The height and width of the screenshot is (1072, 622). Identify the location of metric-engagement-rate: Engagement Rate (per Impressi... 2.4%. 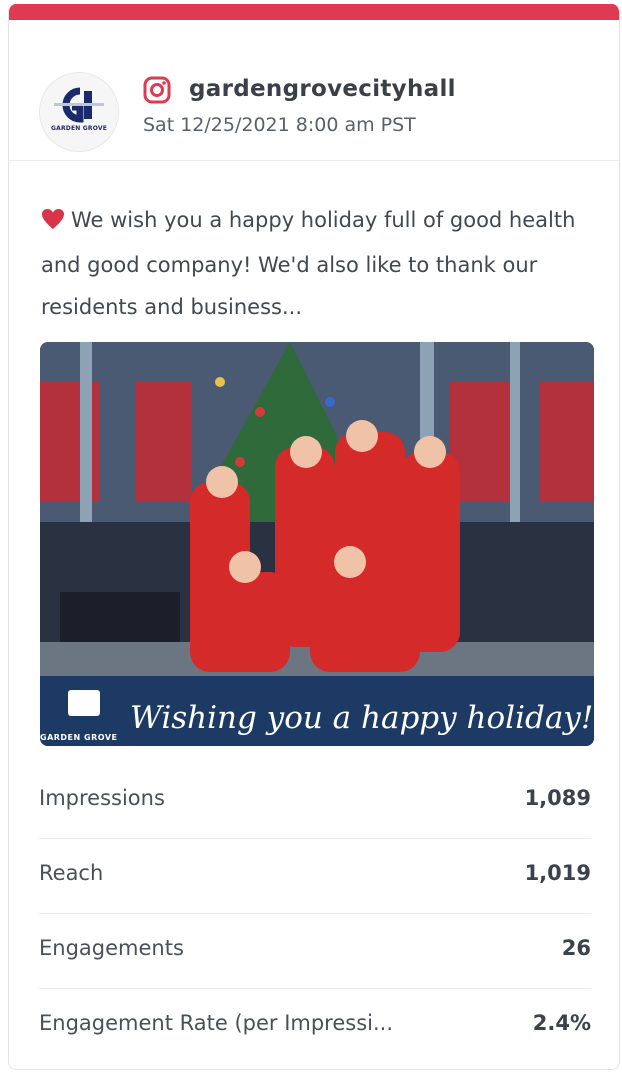
(315, 1026).